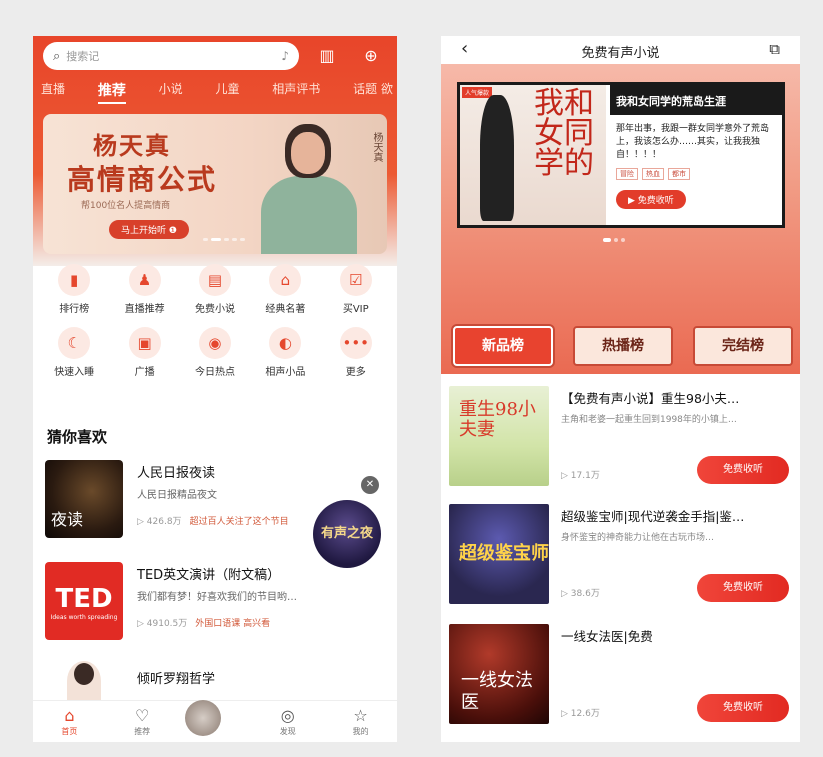 Image resolution: width=823 pixels, height=757 pixels. I want to click on rec-title: TED英文演讲（附文稿）, so click(209, 575).